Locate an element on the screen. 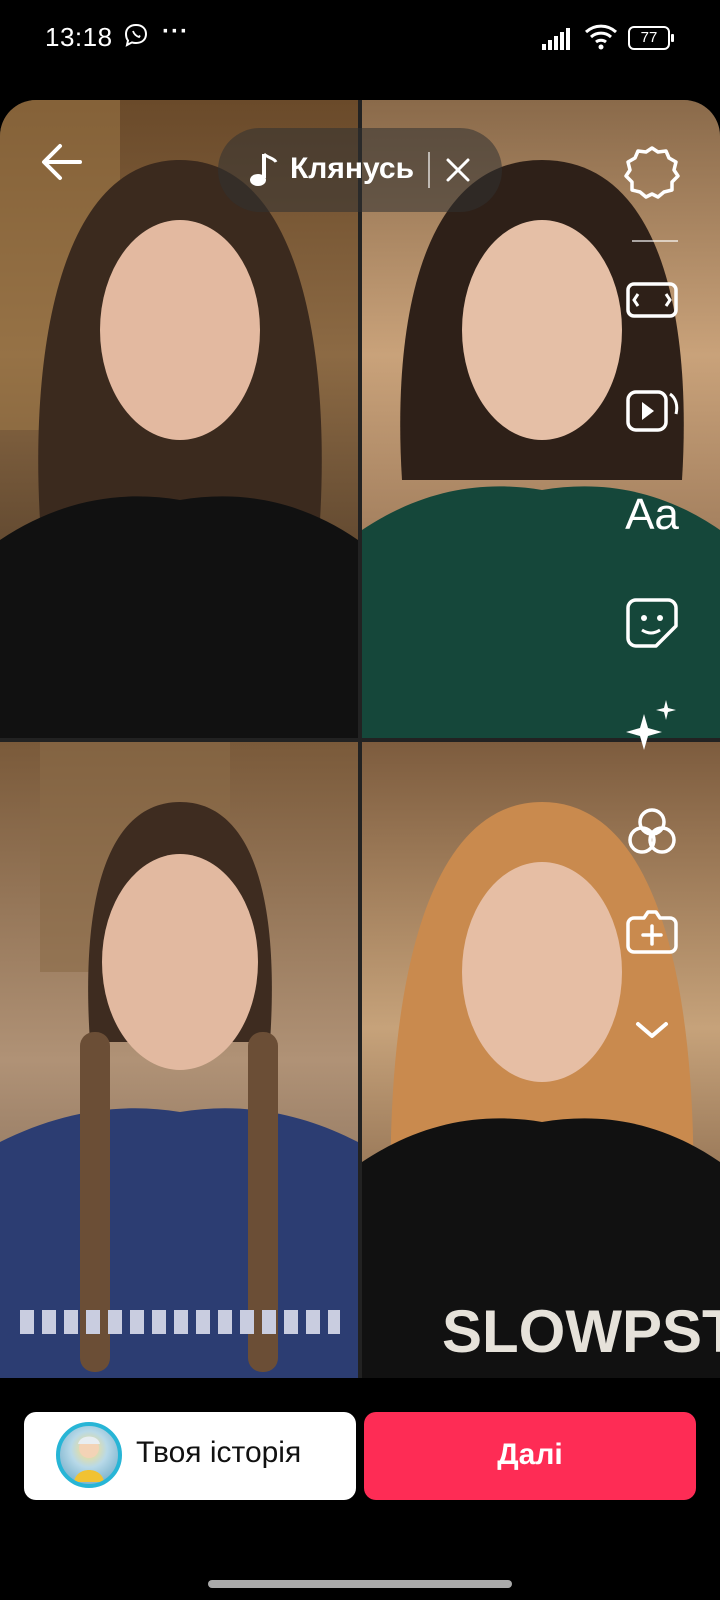 The height and width of the screenshot is (1600, 720). next-label: Далі is located at coordinates (530, 1454).